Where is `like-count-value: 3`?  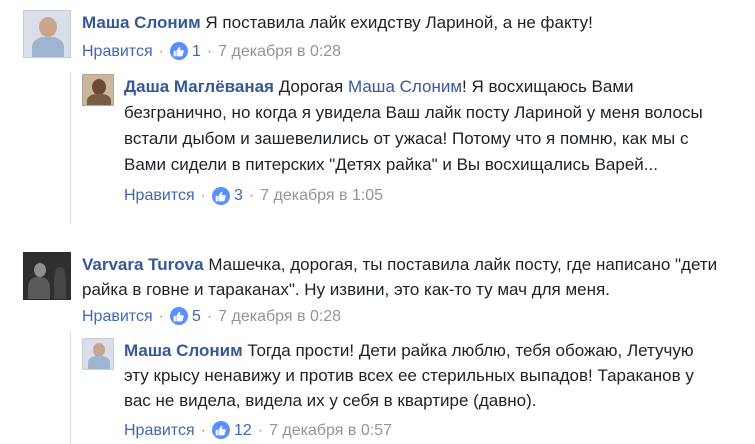 like-count-value: 3 is located at coordinates (238, 195).